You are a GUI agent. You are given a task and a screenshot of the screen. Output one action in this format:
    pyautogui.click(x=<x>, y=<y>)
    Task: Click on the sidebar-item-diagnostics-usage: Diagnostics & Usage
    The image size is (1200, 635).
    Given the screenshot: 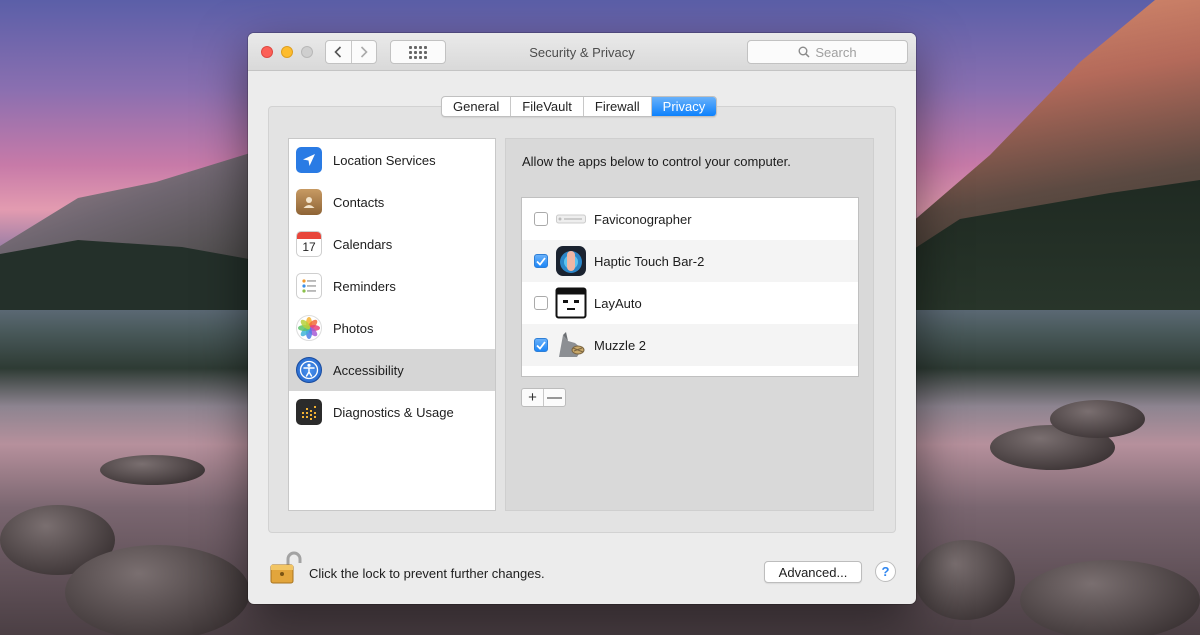 What is the action you would take?
    pyautogui.click(x=392, y=412)
    